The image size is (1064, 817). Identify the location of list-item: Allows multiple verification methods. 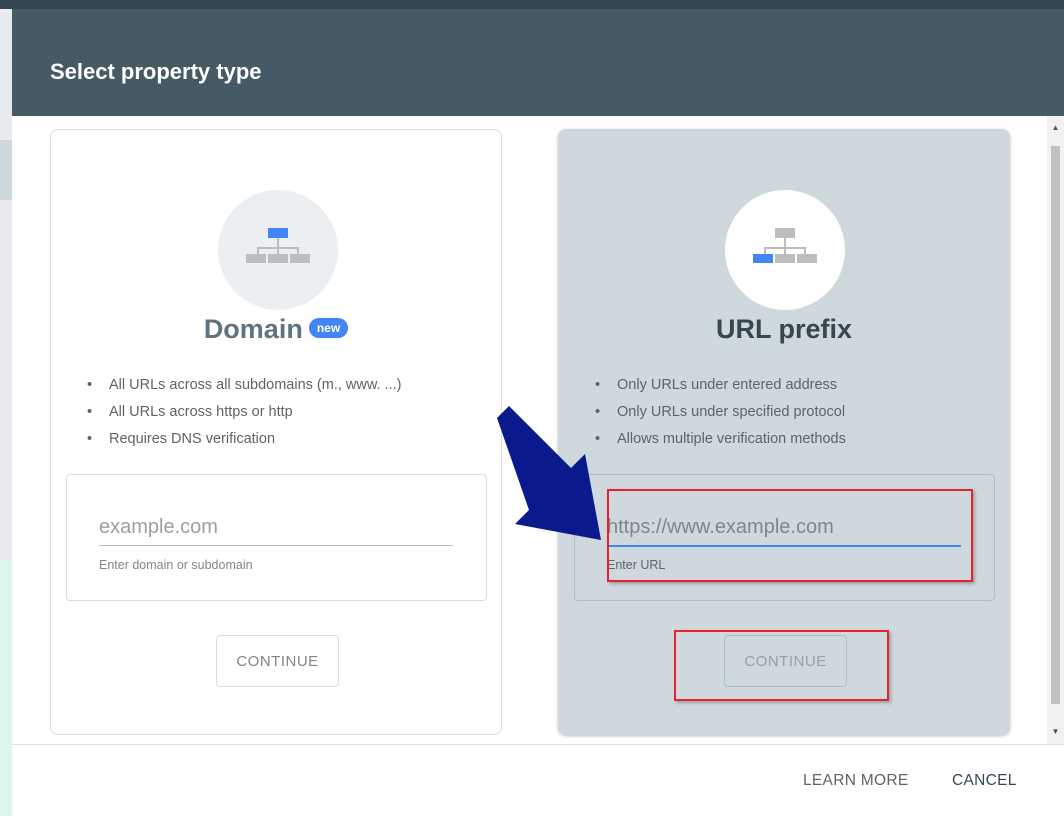
(720, 439).